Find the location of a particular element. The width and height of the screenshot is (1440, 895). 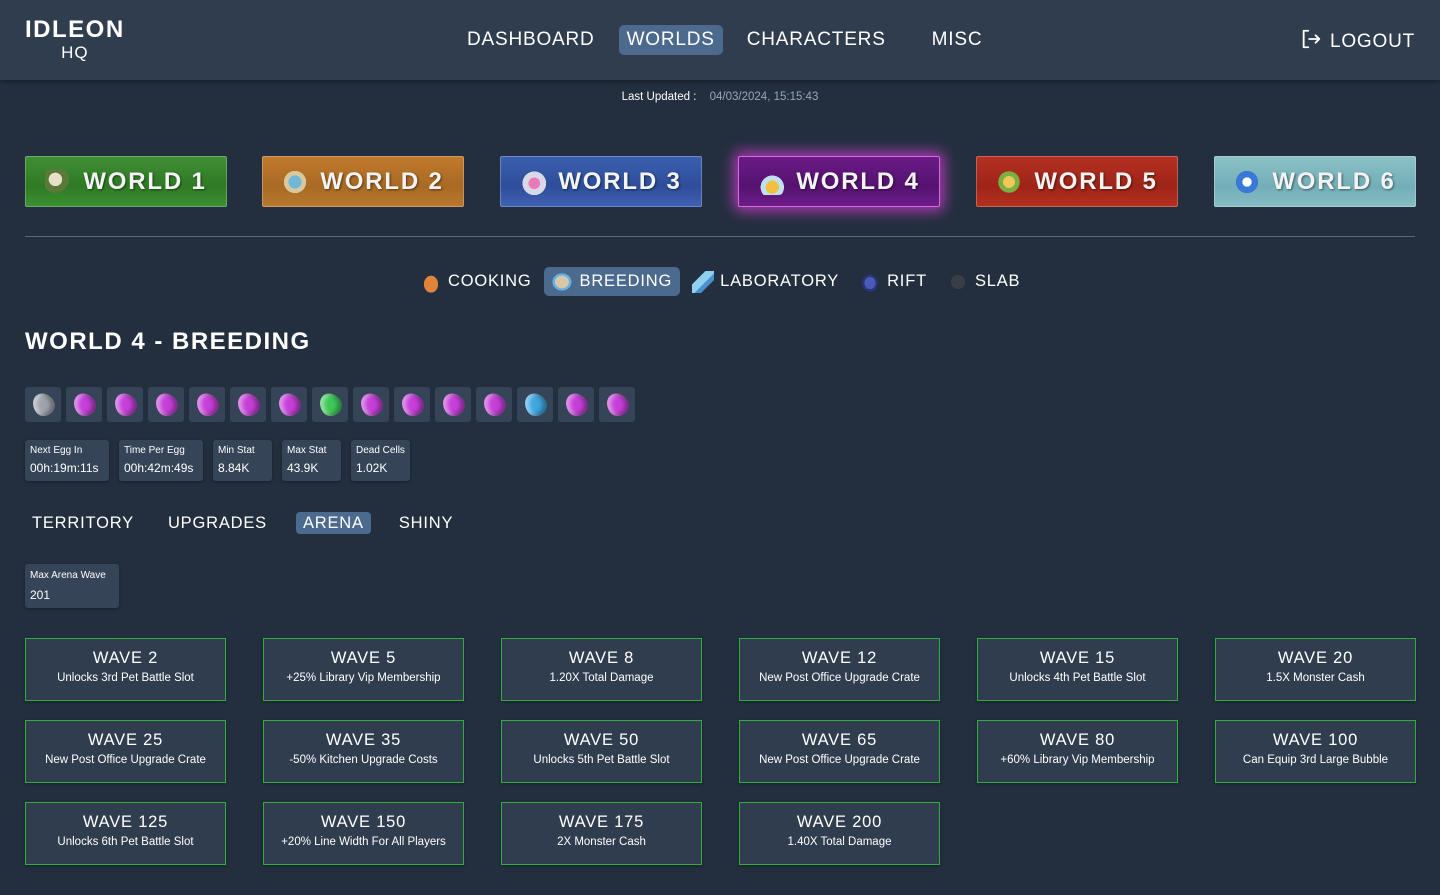

world-2-icon is located at coordinates (295, 181).